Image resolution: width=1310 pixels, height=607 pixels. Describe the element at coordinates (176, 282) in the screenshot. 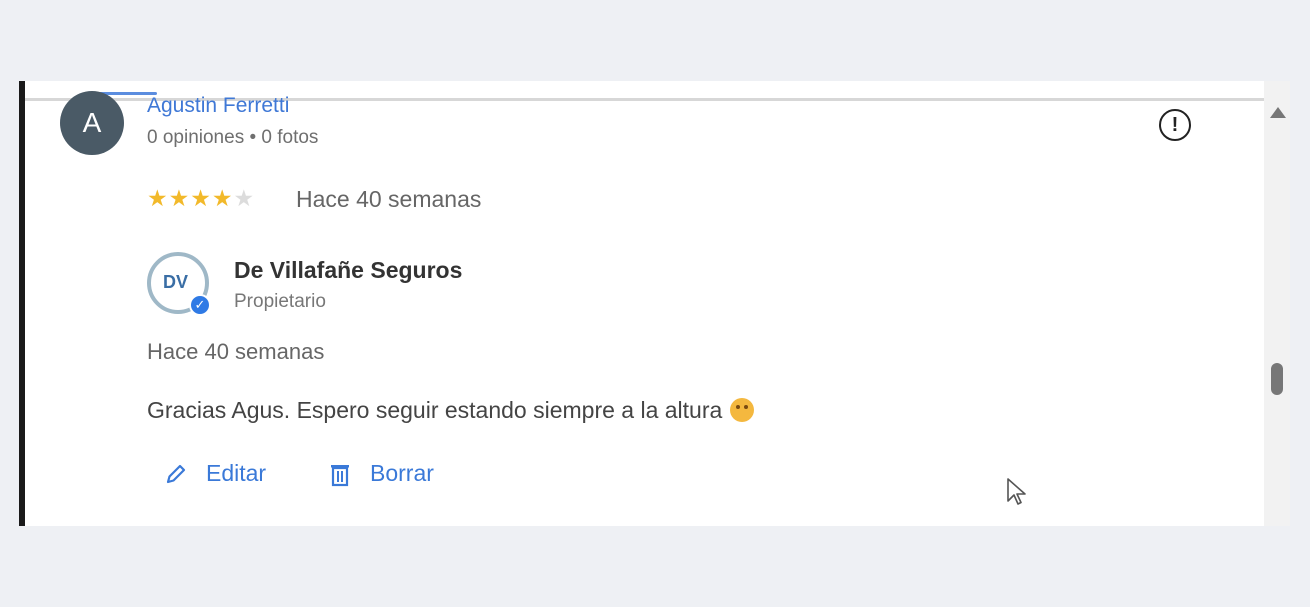

I see `owner-logo-text: DV` at that location.